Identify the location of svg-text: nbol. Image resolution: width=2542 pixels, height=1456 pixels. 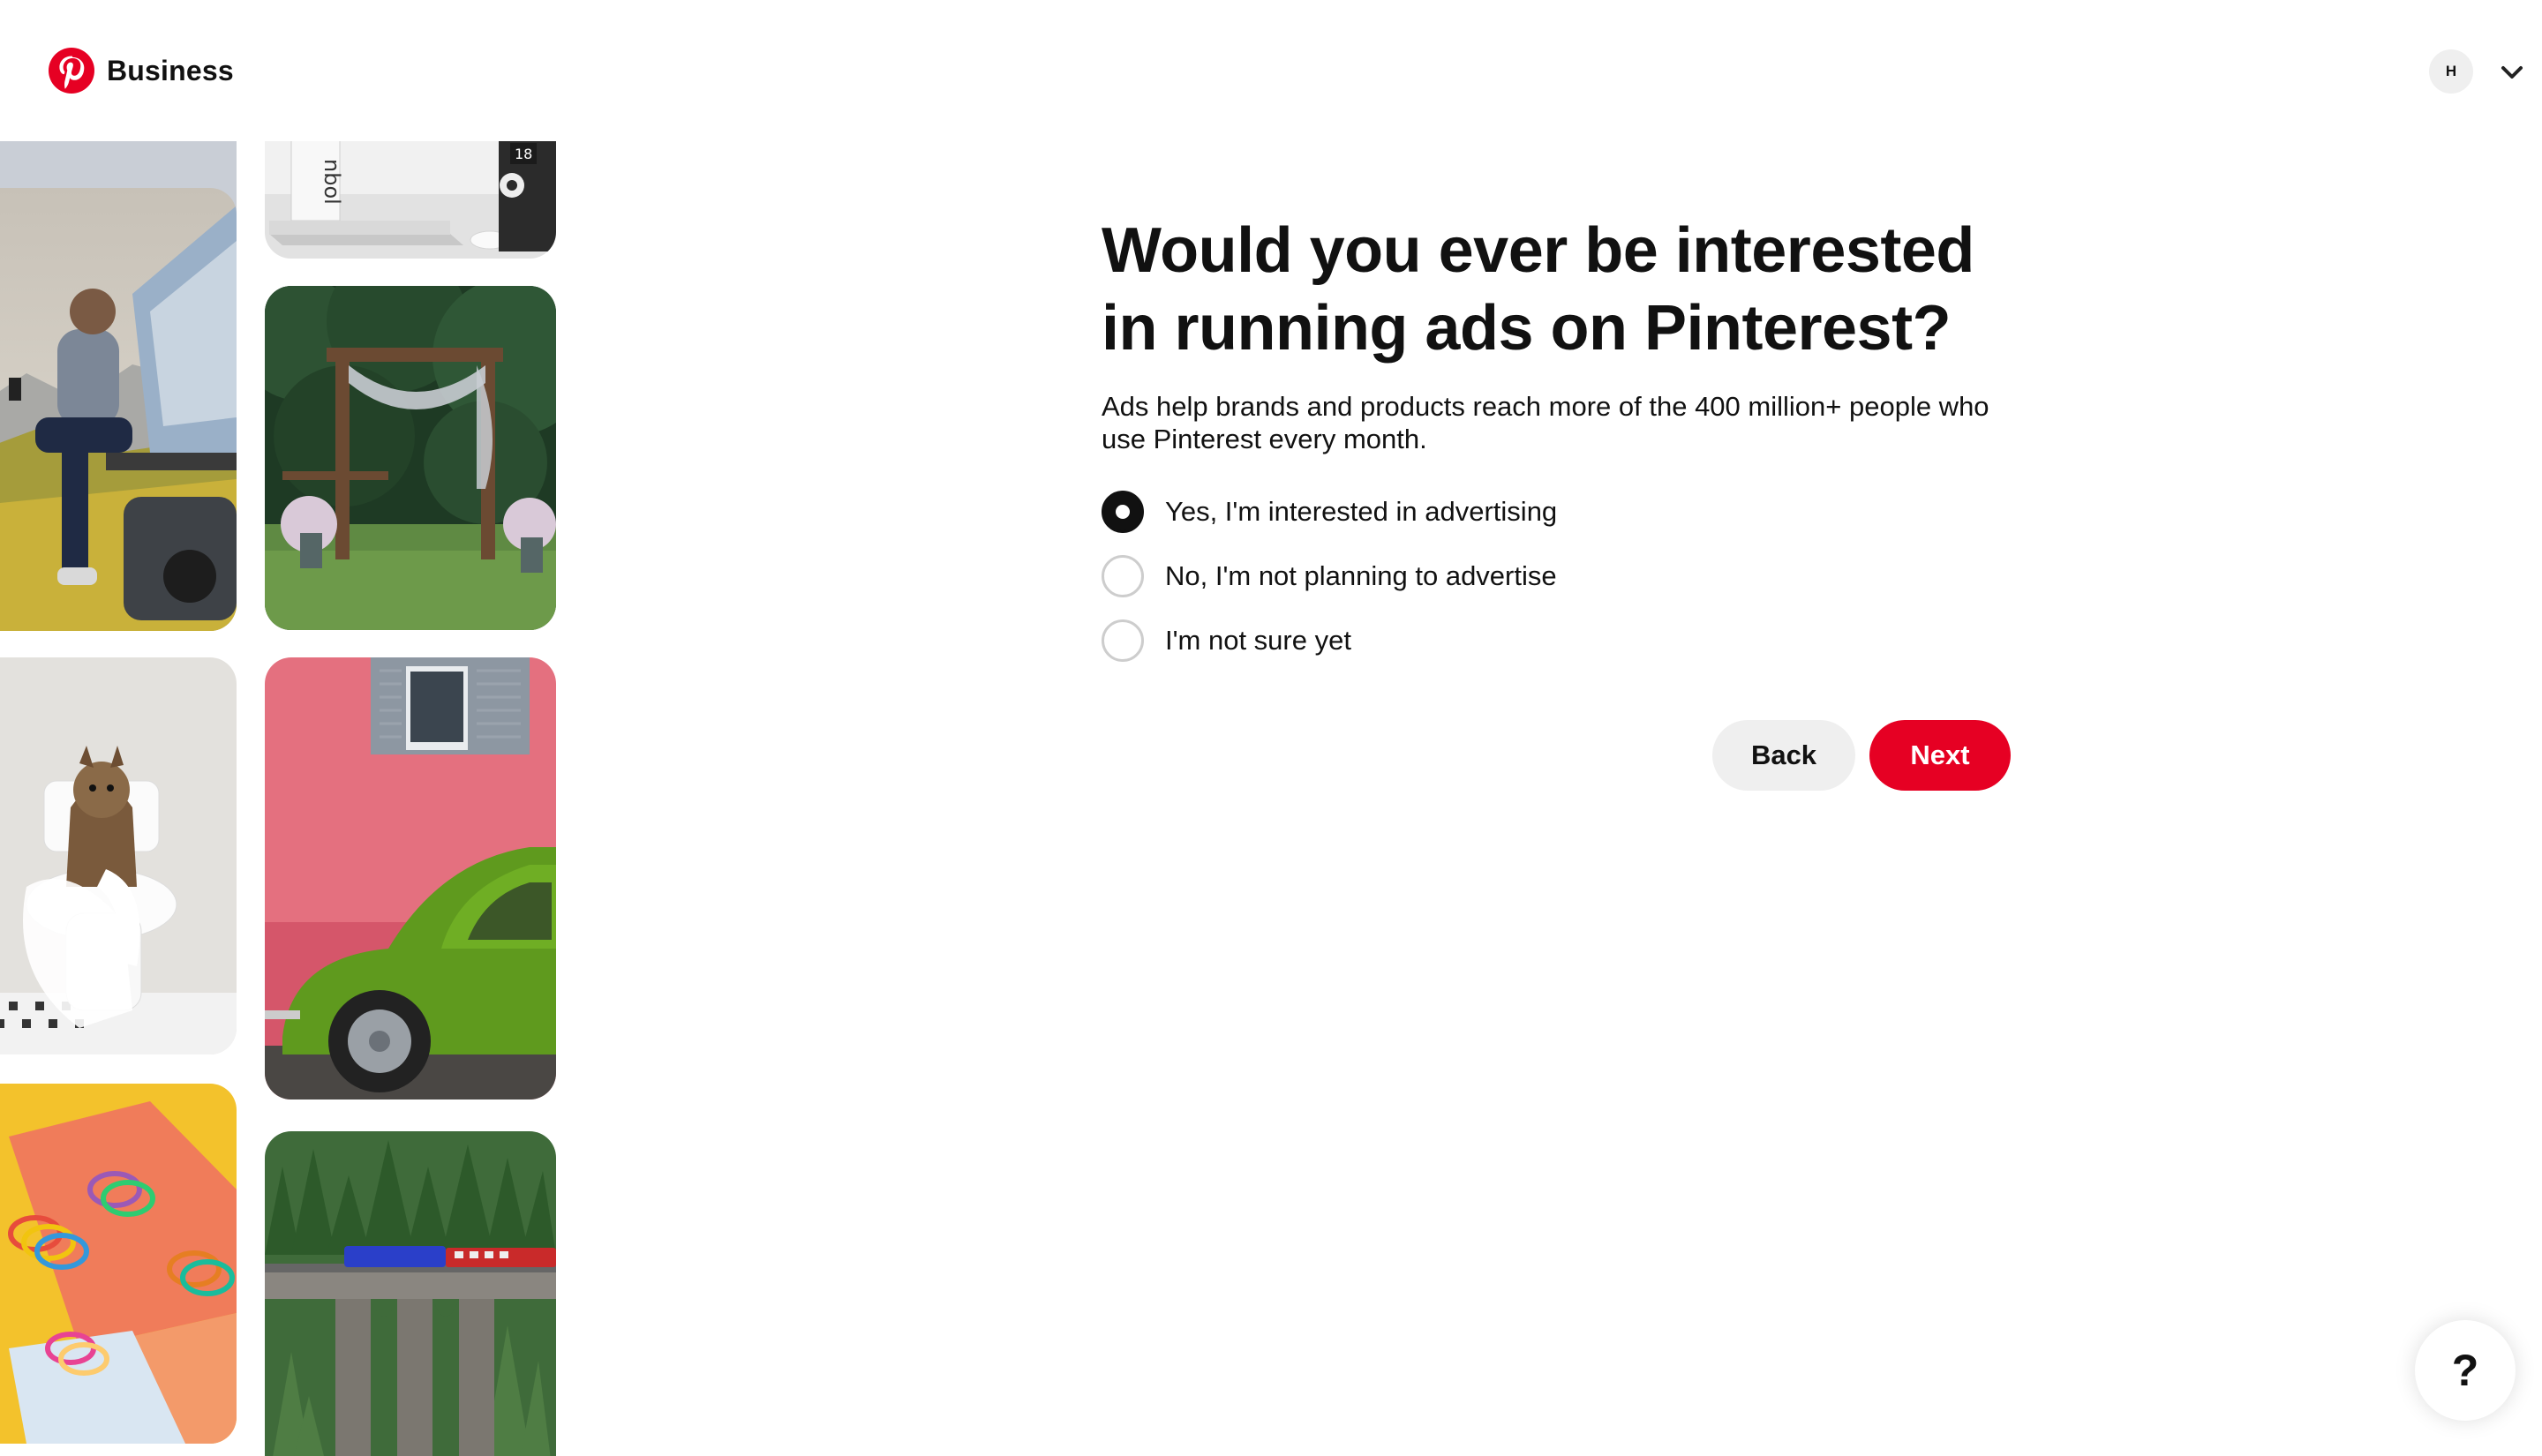
(332, 182).